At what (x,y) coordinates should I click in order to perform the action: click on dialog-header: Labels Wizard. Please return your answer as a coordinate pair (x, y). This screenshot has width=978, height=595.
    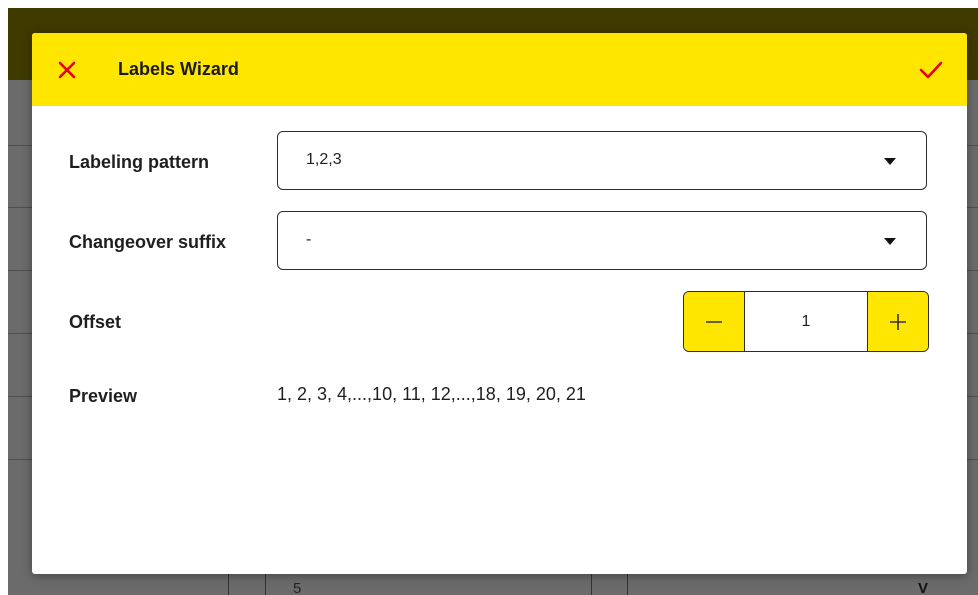
    Looking at the image, I should click on (499, 69).